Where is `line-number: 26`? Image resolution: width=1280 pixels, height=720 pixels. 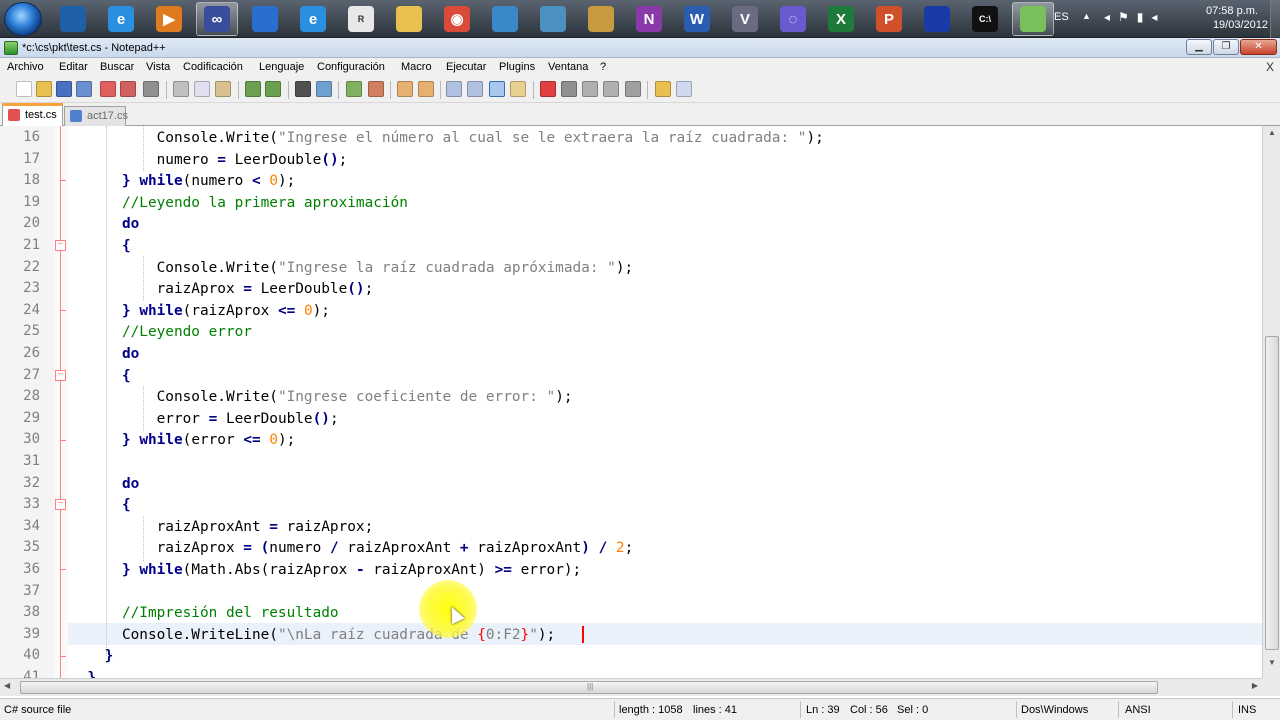
line-number: 26 is located at coordinates (20, 353).